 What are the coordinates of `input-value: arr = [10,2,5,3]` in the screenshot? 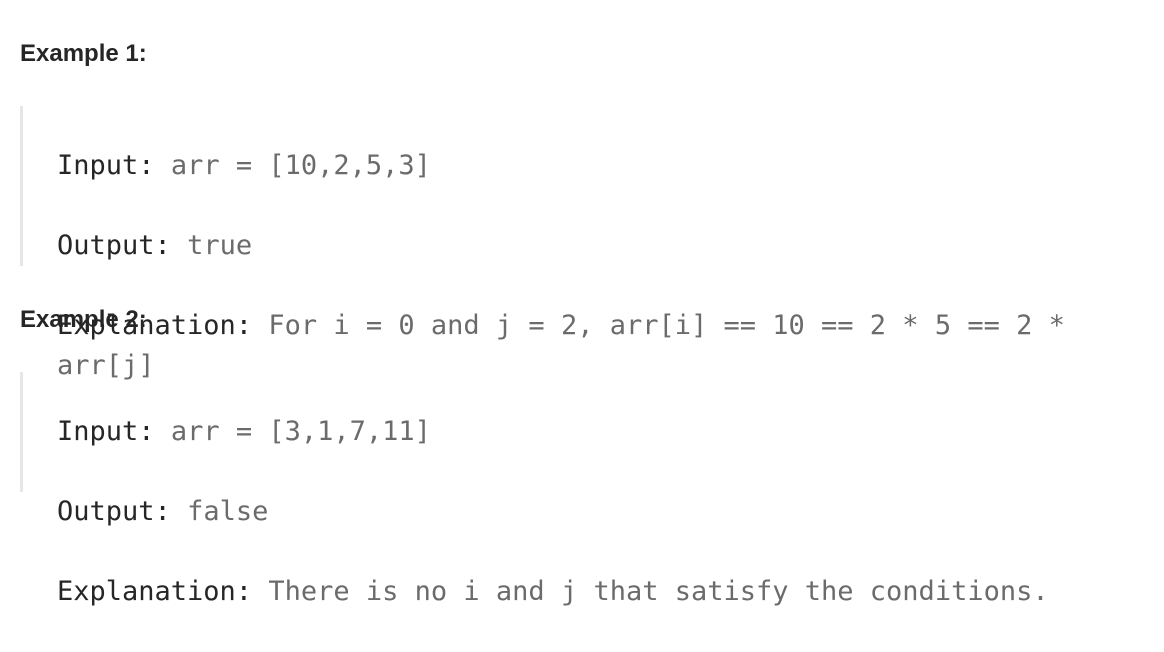 It's located at (300, 165).